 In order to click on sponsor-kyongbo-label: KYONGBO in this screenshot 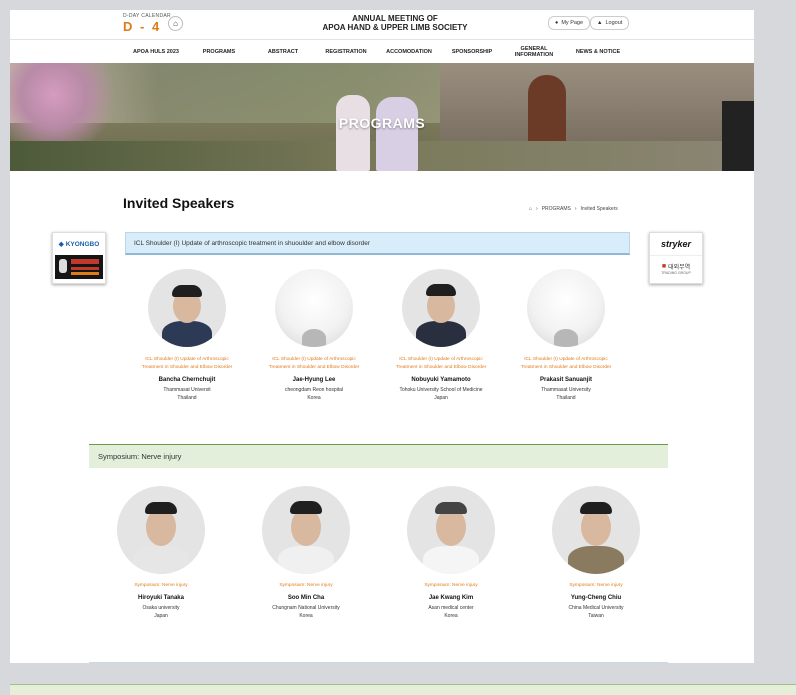, I will do `click(82, 244)`.